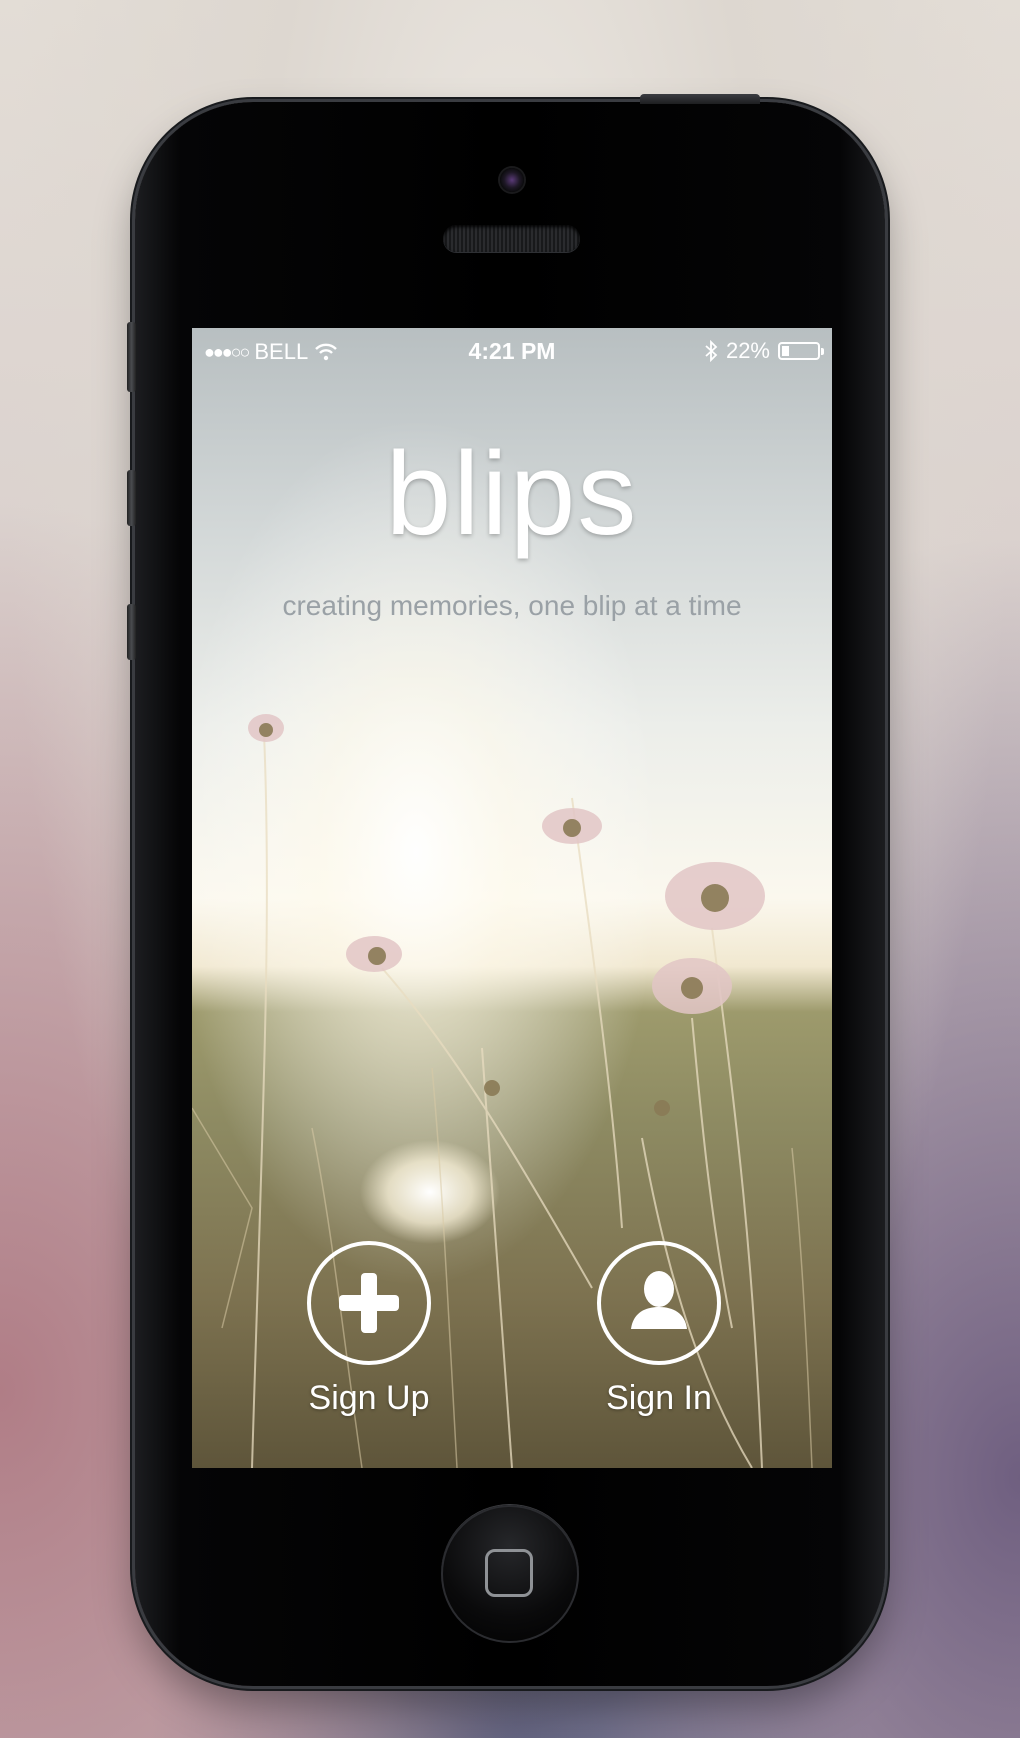 The width and height of the screenshot is (1020, 1738). Describe the element at coordinates (747, 350) in the screenshot. I see `battery-percent: 22%` at that location.